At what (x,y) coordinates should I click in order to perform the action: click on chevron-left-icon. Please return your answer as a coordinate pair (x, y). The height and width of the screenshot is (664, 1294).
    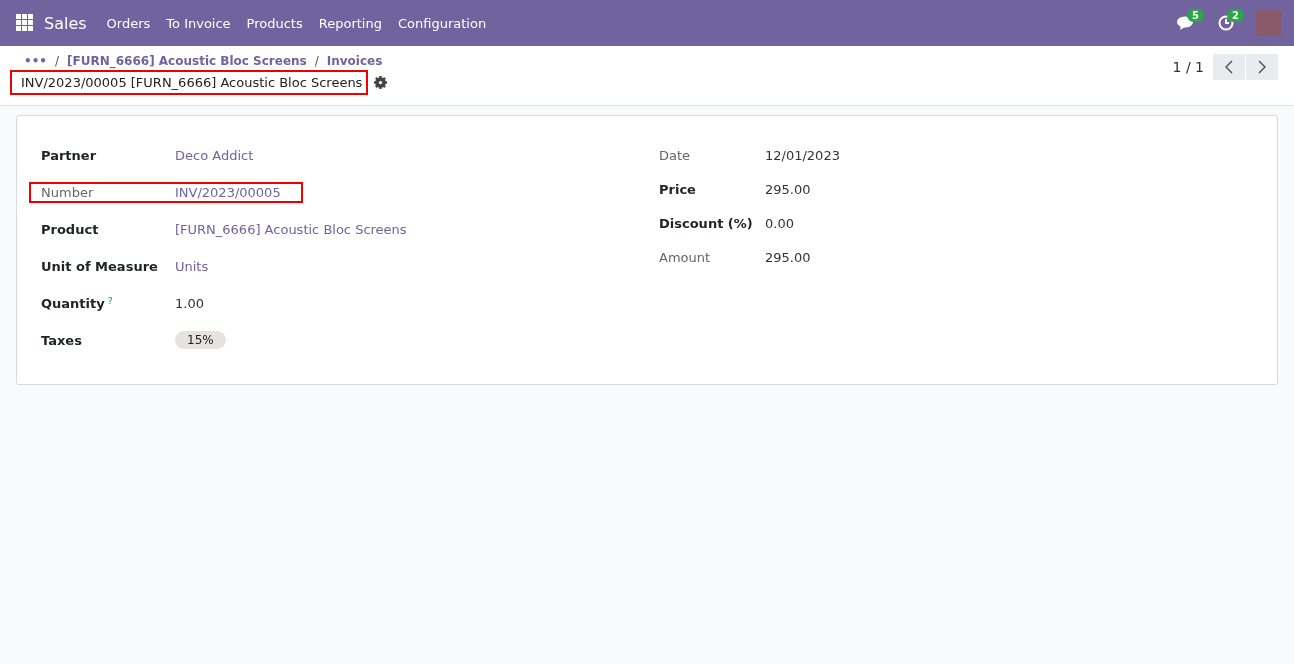
    Looking at the image, I should click on (1229, 67).